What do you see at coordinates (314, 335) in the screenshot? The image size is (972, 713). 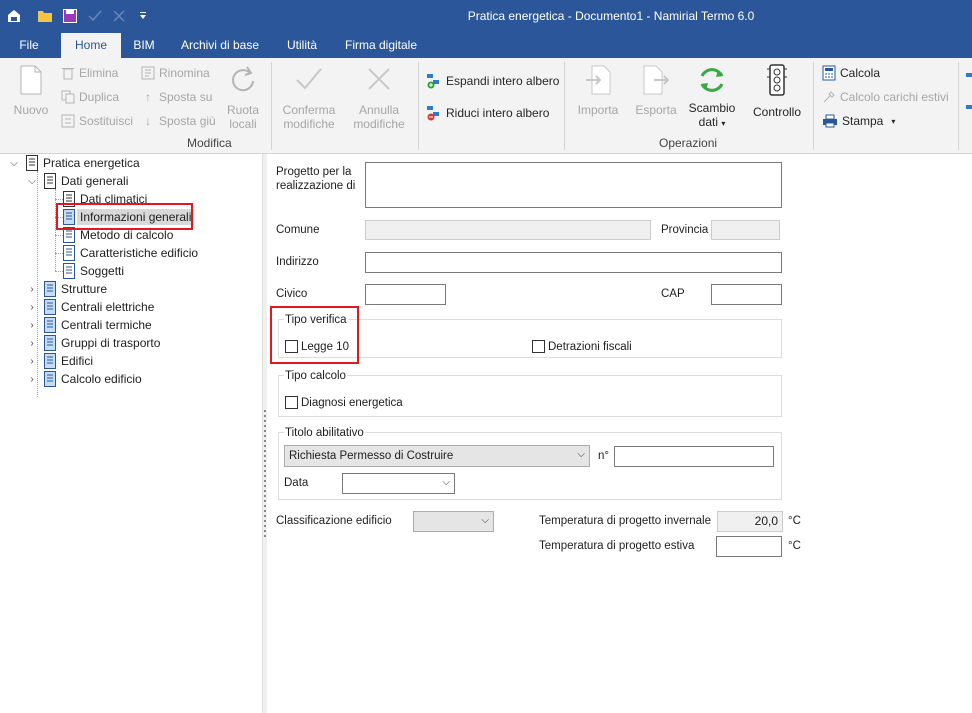 I see `highlight-box` at bounding box center [314, 335].